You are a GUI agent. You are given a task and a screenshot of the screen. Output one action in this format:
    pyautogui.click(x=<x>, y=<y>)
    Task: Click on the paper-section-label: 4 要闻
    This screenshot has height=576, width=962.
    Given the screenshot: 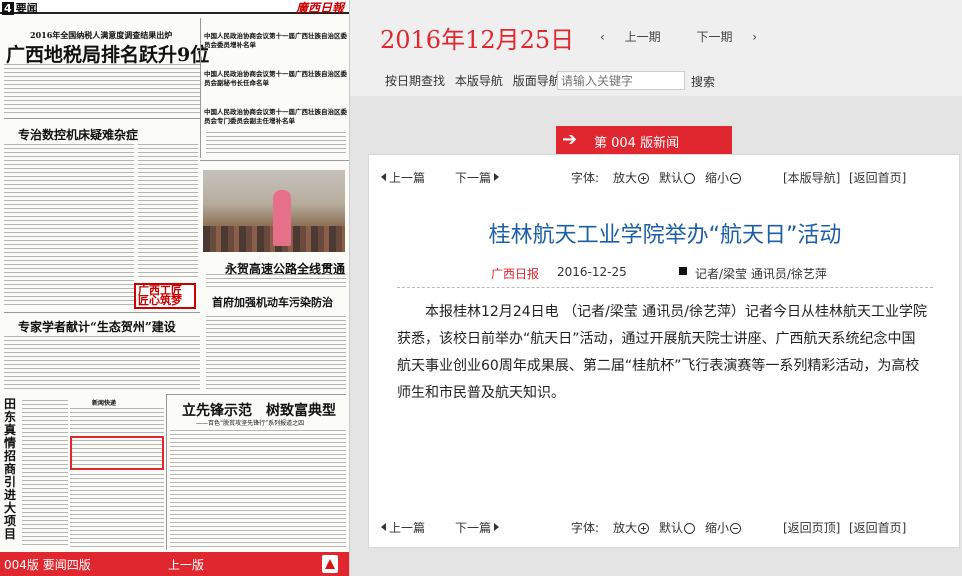 What is the action you would take?
    pyautogui.click(x=20, y=8)
    